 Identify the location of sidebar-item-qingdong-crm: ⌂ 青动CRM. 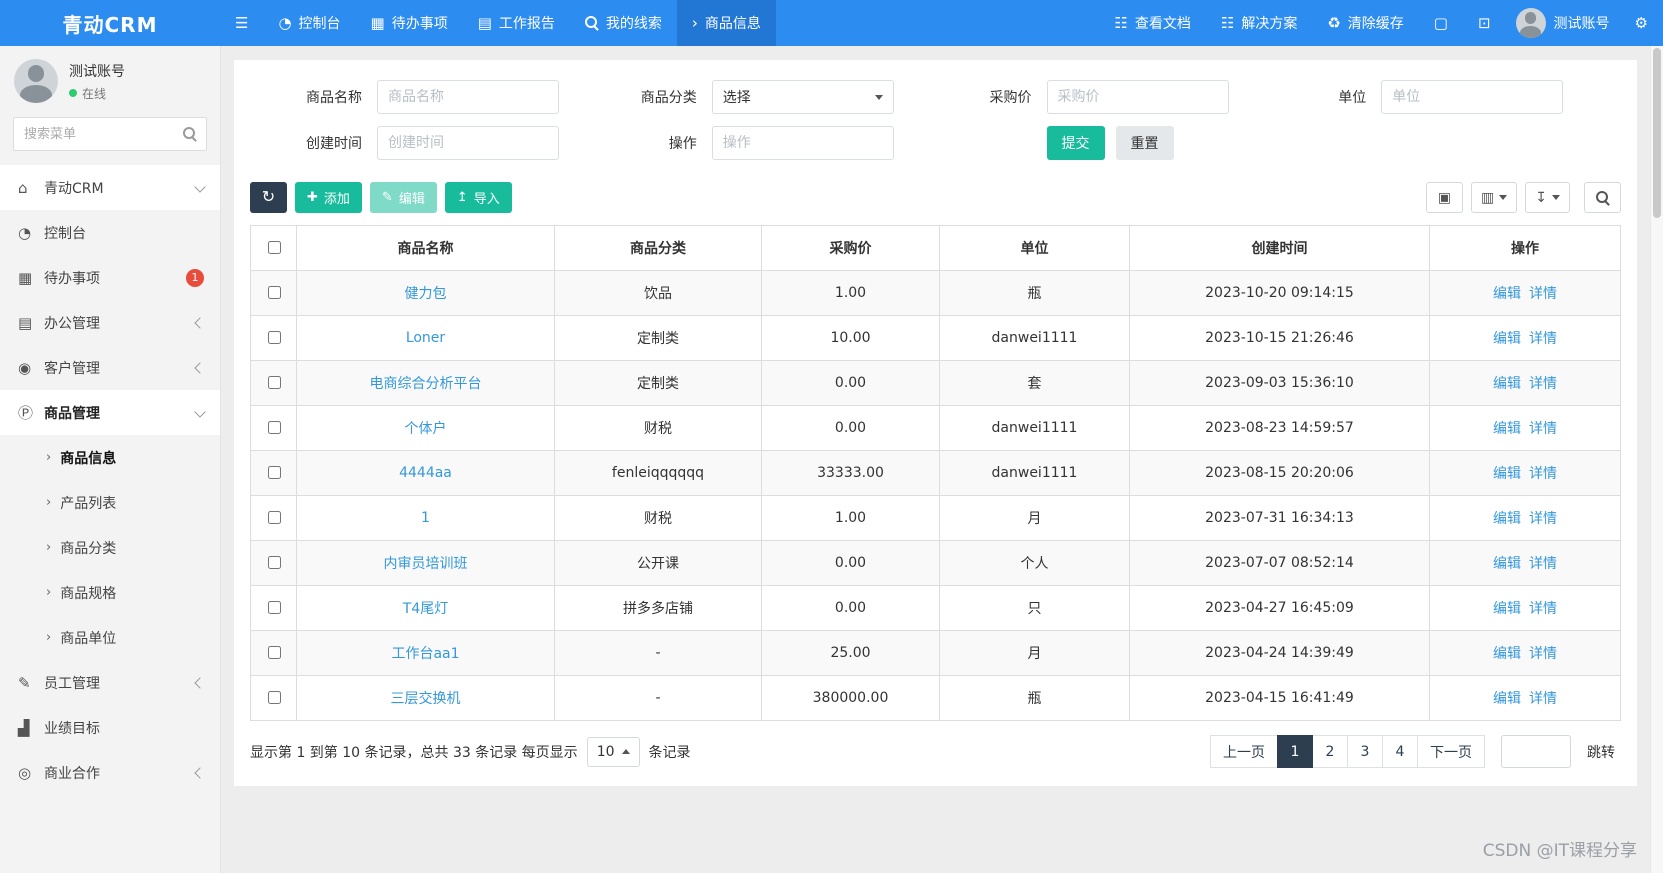
(110, 187).